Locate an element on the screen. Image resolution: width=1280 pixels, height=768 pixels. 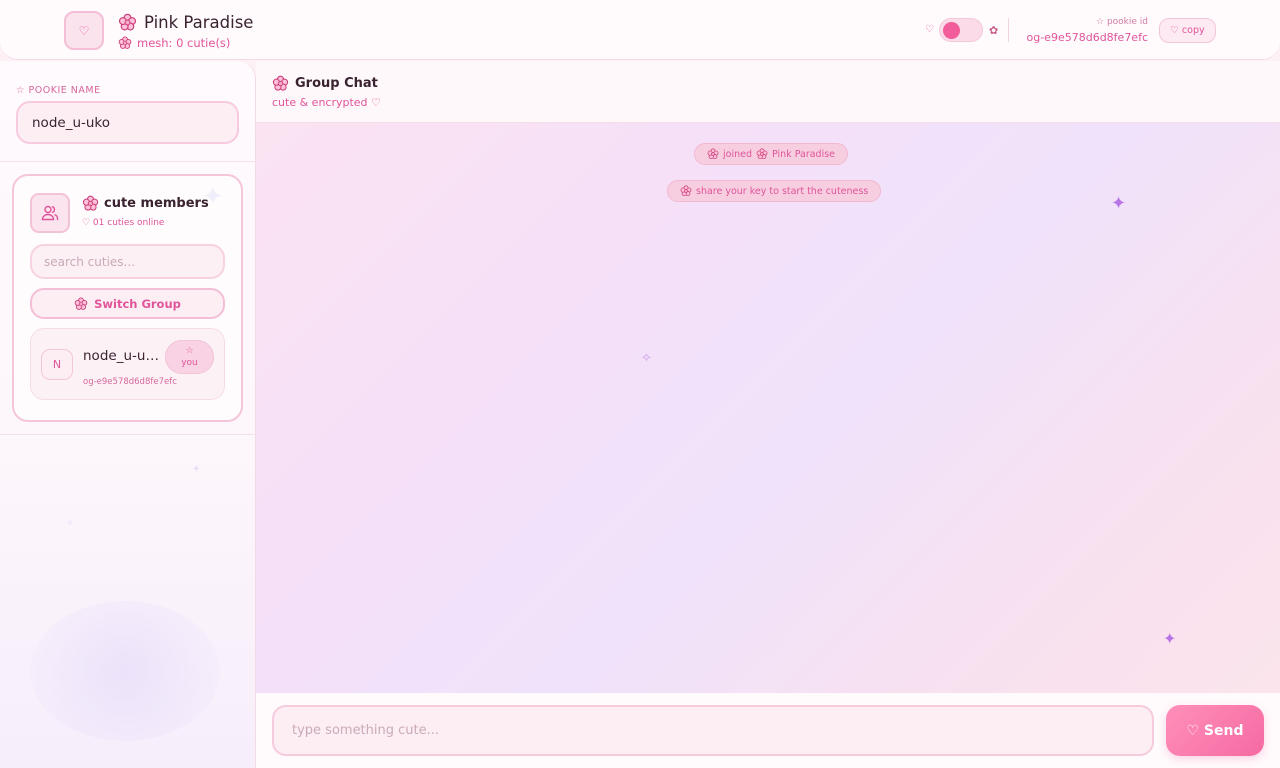
chat-subtitle: cute & encrypted ♡ is located at coordinates (326, 102).